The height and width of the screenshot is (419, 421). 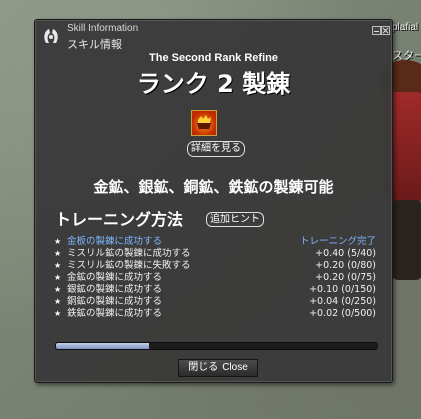 I want to click on refine-fire-icon, so click(x=204, y=123).